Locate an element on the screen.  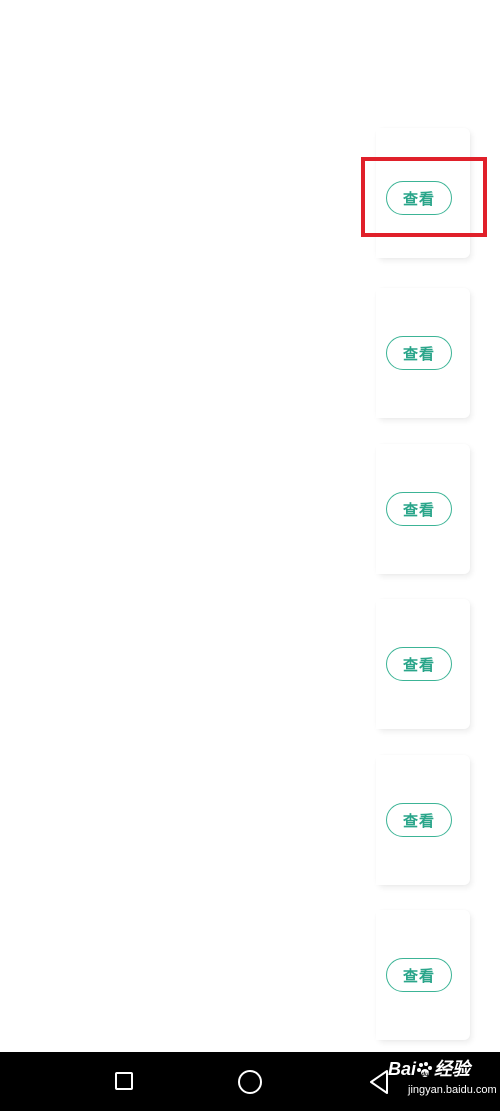
svg-text: du is located at coordinates (425, 1075).